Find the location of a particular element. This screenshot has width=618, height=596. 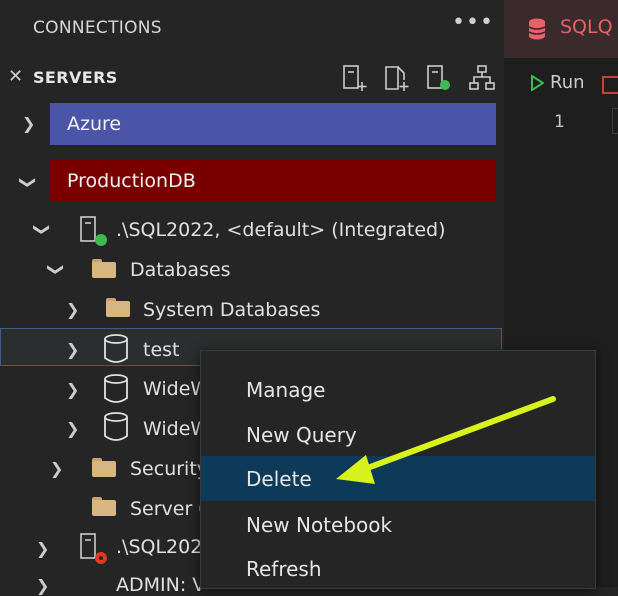

editor-tab: SQLQ is located at coordinates (561, 29).